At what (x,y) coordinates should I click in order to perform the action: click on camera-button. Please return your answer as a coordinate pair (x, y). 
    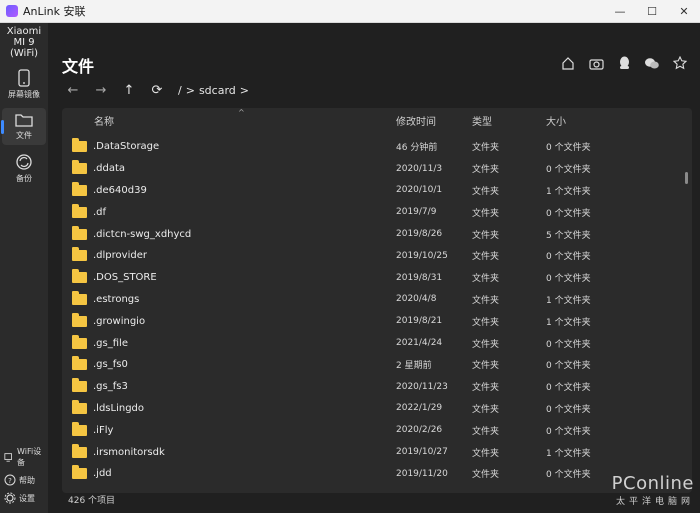
    Looking at the image, I should click on (596, 63).